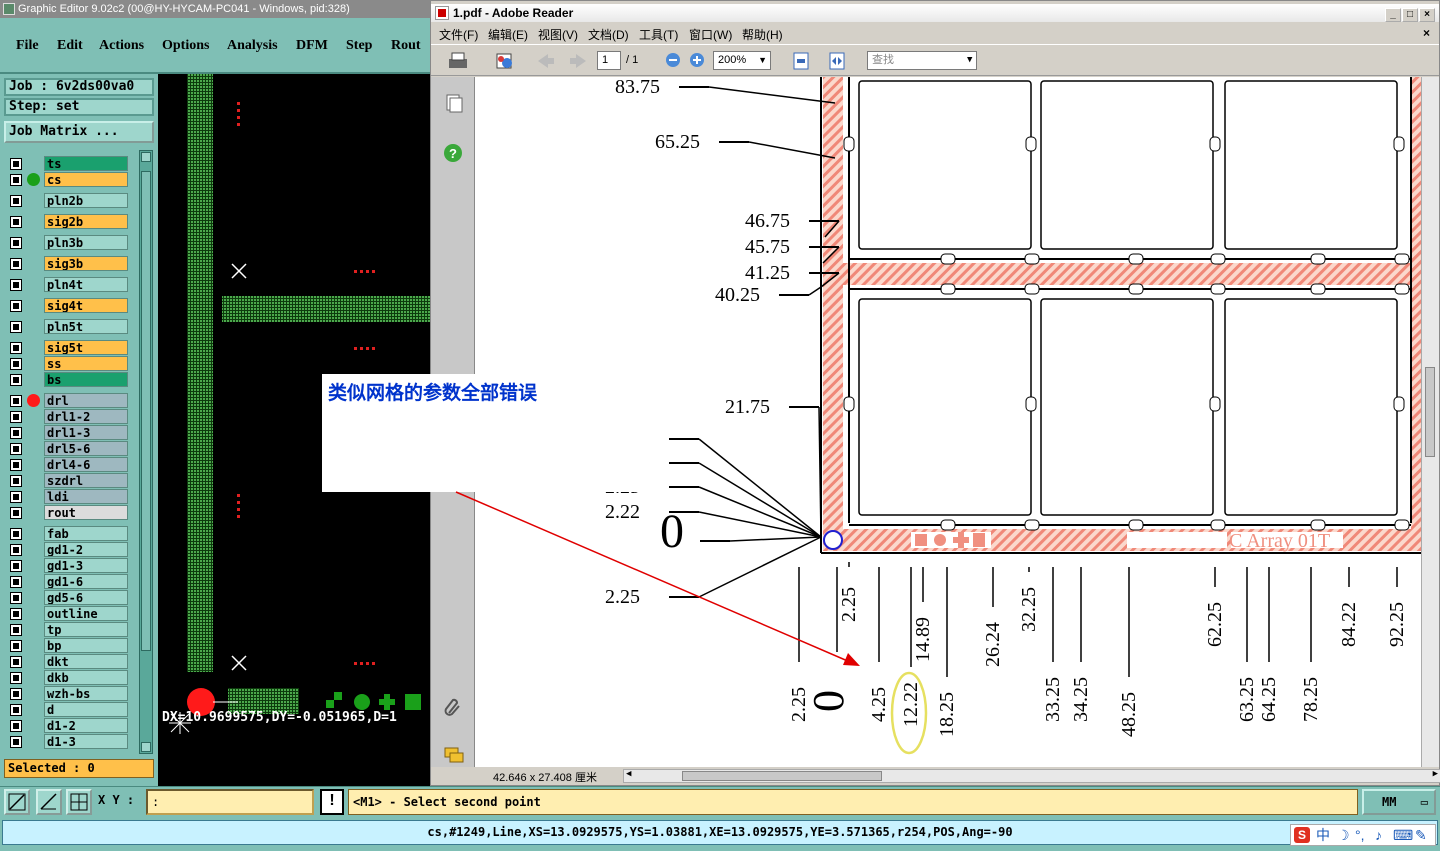 The width and height of the screenshot is (1440, 851). I want to click on close-icon: ×, so click(1427, 15).